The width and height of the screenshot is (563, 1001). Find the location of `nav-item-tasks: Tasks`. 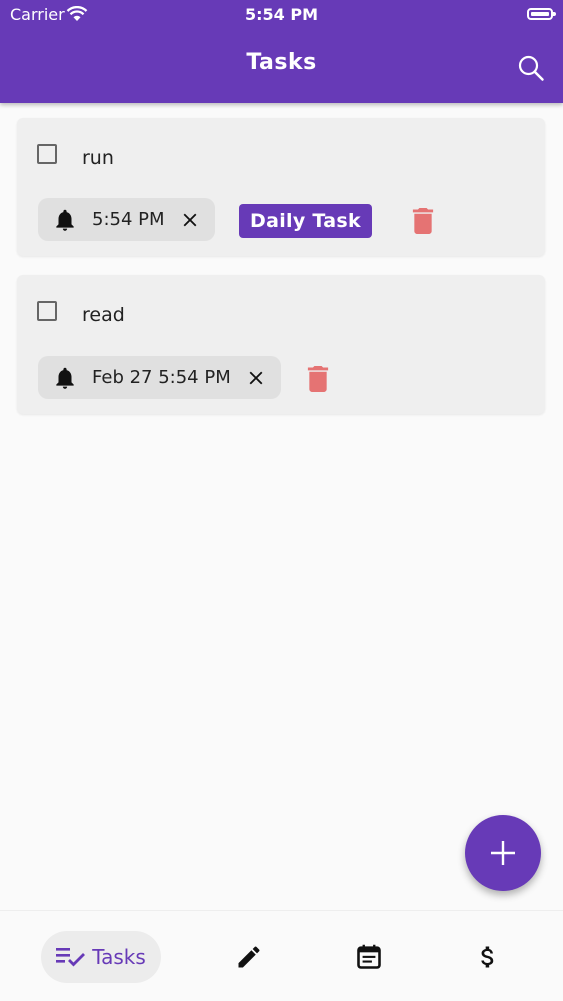

nav-item-tasks: Tasks is located at coordinates (101, 957).